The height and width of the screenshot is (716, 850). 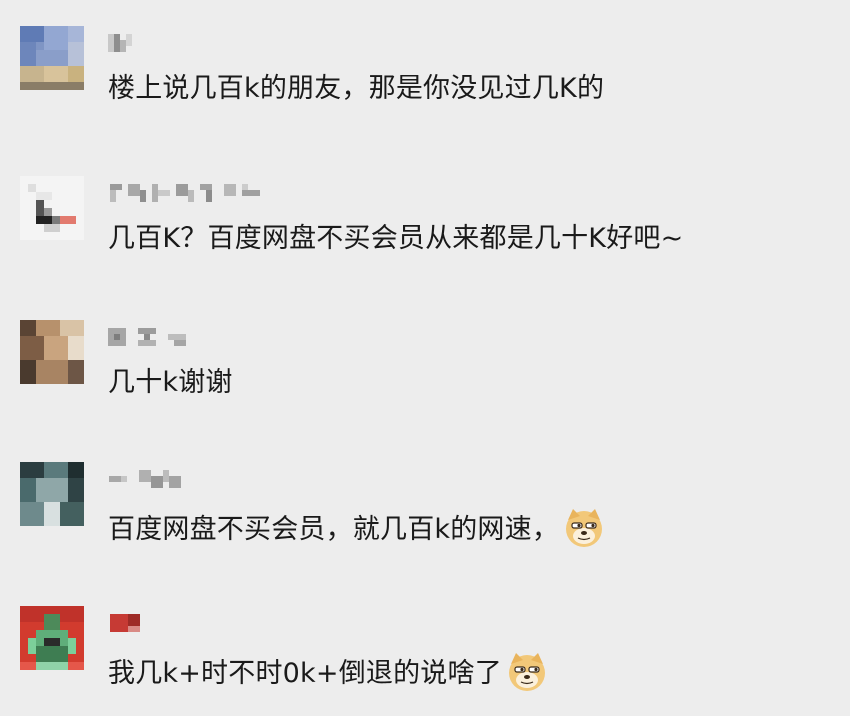 I want to click on comment-text: 几百K？百度网盘不买会员从来都是几十K好吧~, so click(x=396, y=238).